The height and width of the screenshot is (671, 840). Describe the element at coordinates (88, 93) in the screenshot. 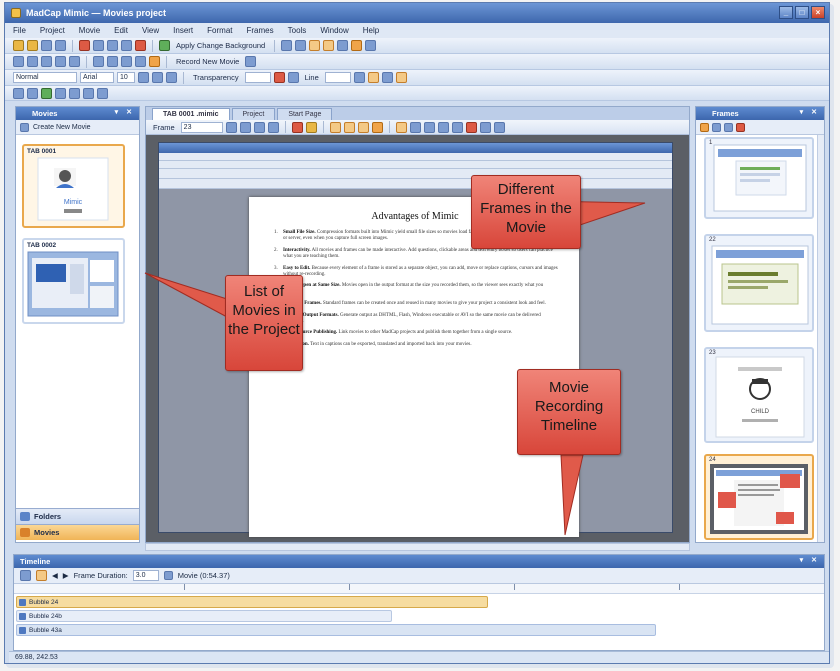

I see `text-tool-icon` at that location.